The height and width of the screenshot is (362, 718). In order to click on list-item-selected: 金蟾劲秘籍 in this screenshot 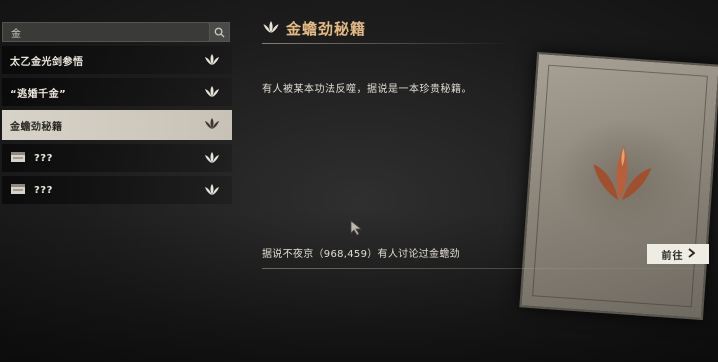, I will do `click(117, 125)`.